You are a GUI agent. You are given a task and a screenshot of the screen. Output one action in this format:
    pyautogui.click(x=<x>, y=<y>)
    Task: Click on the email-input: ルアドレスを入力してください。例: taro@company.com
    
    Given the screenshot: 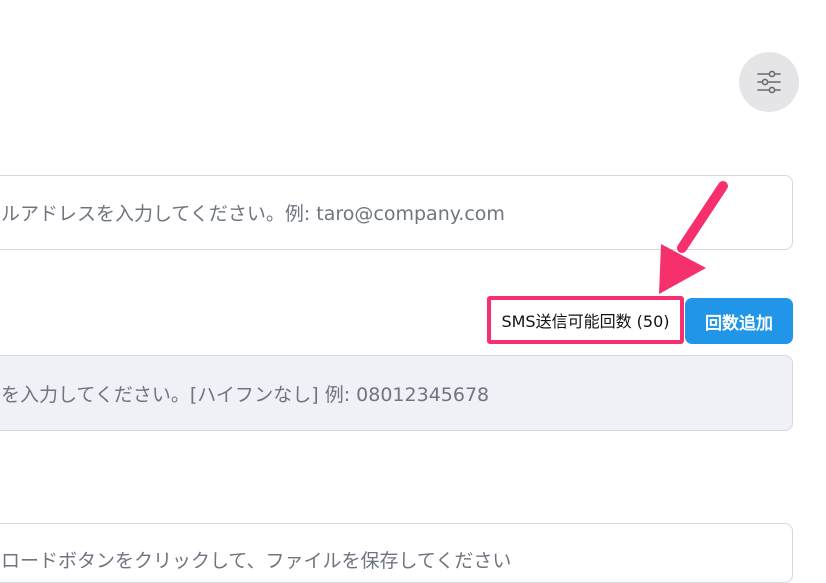 What is the action you would take?
    pyautogui.click(x=396, y=212)
    